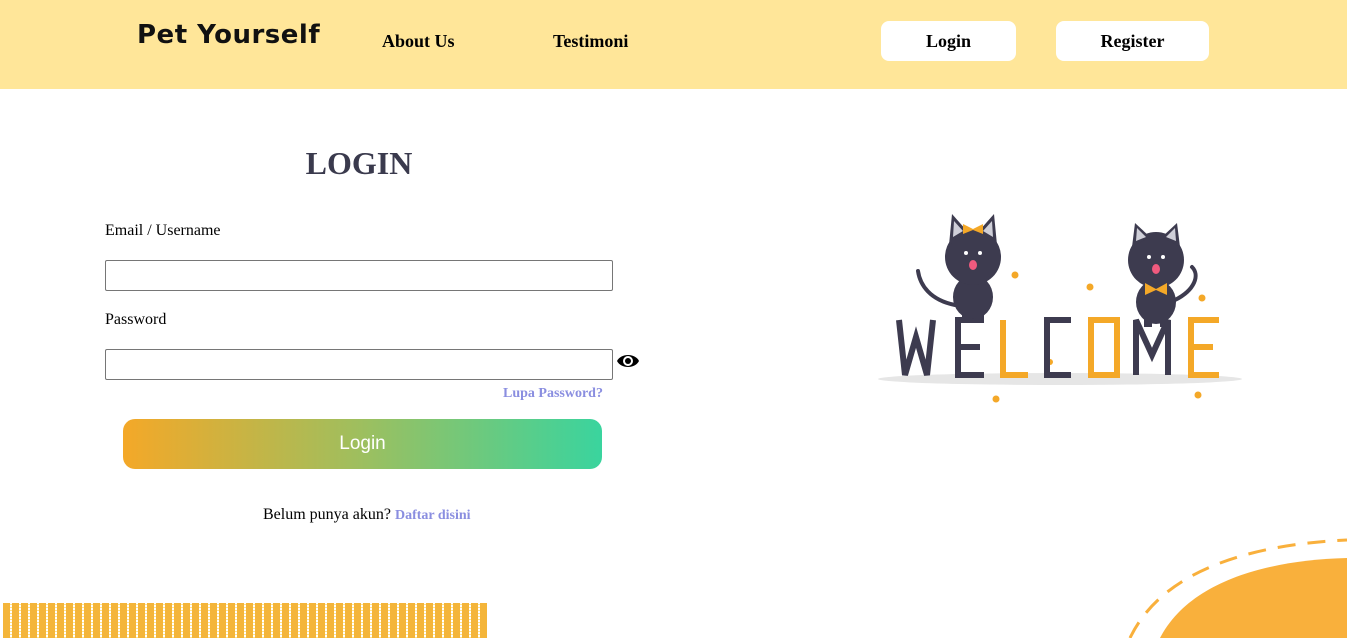  Describe the element at coordinates (245, 620) in the screenshot. I see `decorative-stripes` at that location.